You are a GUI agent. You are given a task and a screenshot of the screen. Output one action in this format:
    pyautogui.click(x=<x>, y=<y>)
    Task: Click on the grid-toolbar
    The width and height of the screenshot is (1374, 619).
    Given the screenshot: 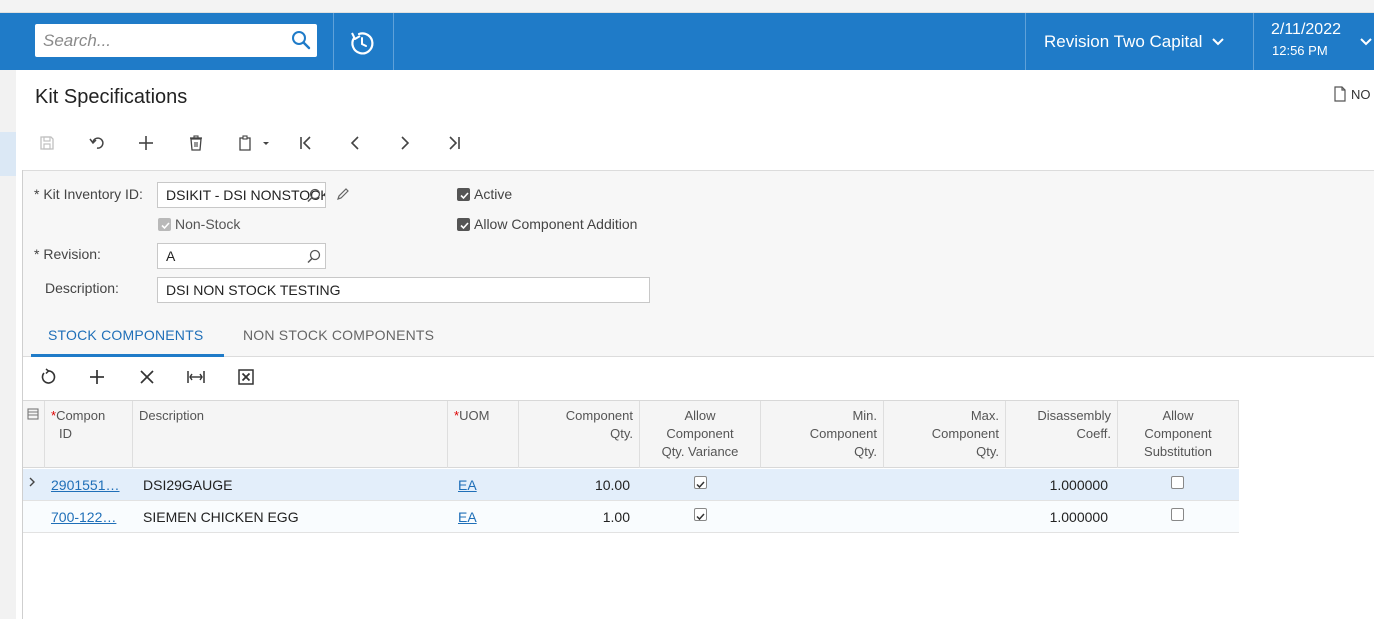 What is the action you would take?
    pyautogui.click(x=698, y=378)
    